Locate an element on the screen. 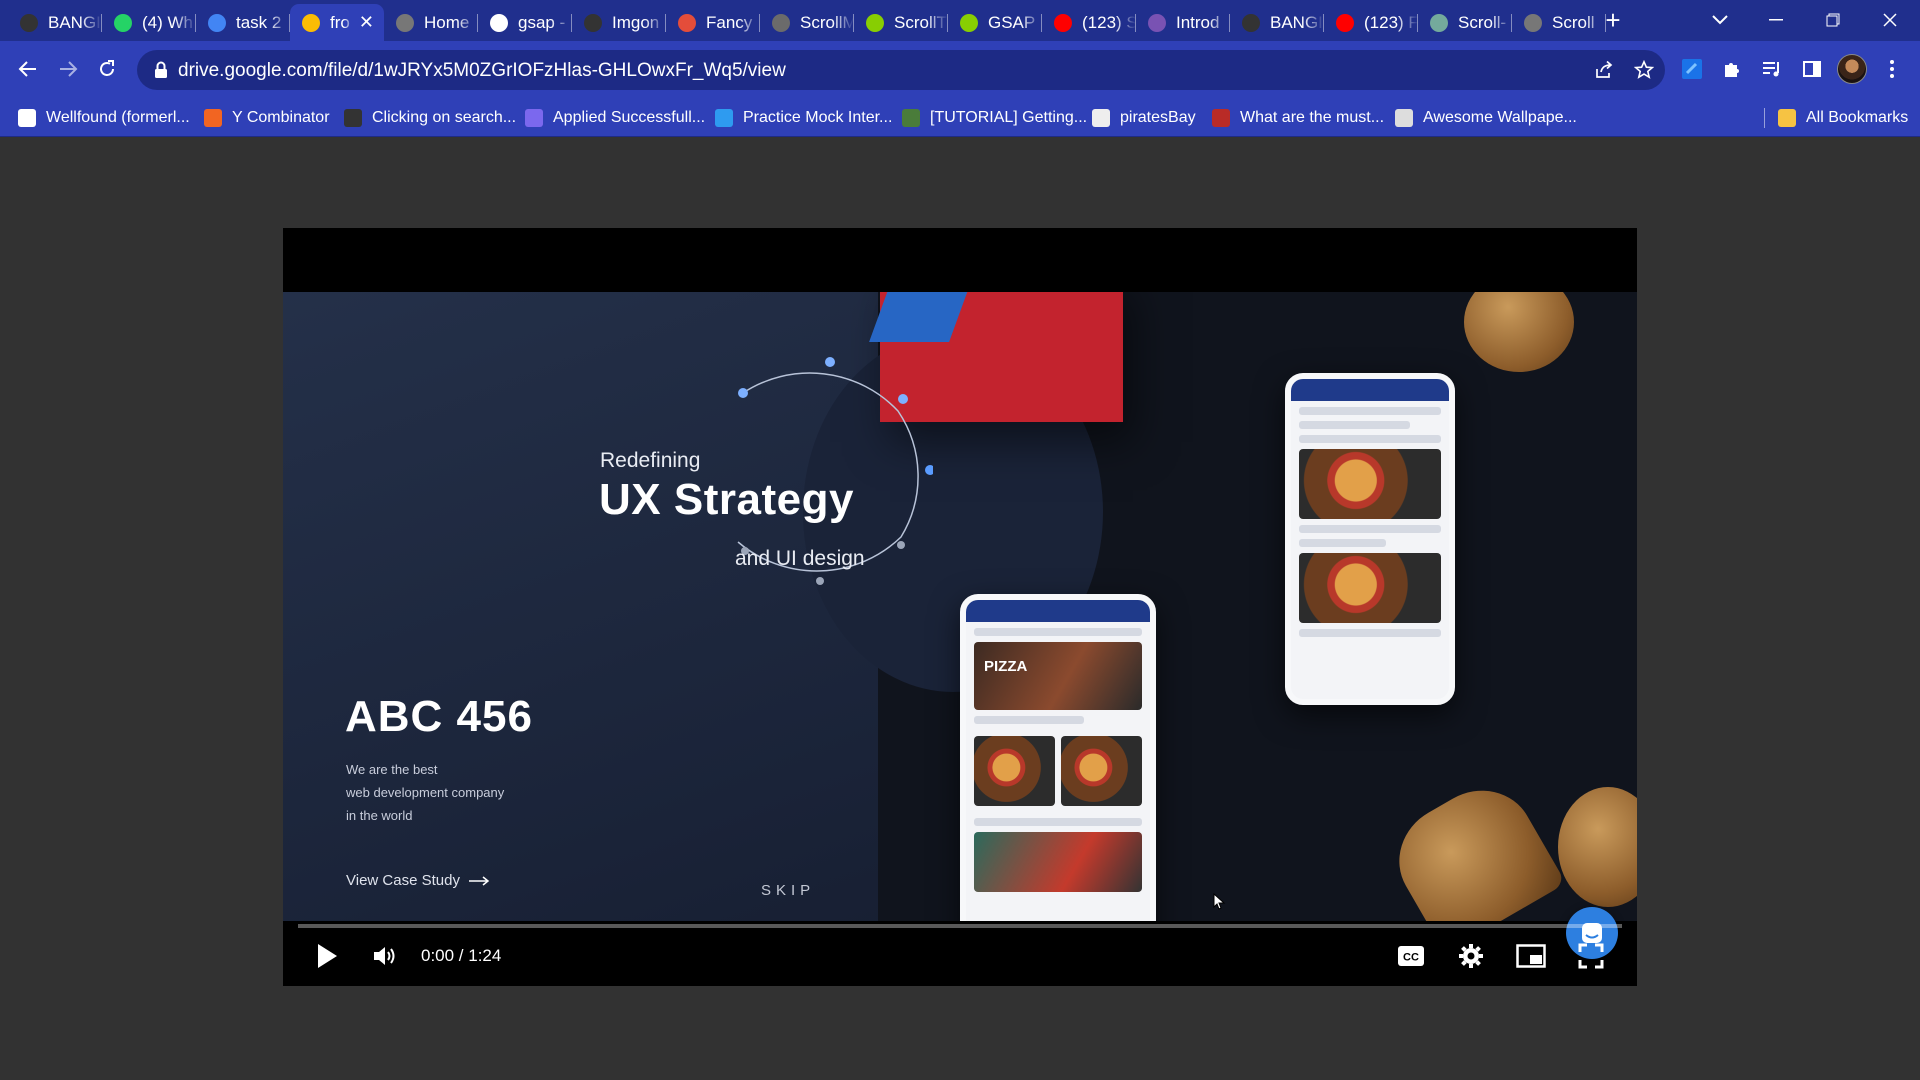 This screenshot has width=1920, height=1080. bookmark-item: piratesBay is located at coordinates (1144, 117).